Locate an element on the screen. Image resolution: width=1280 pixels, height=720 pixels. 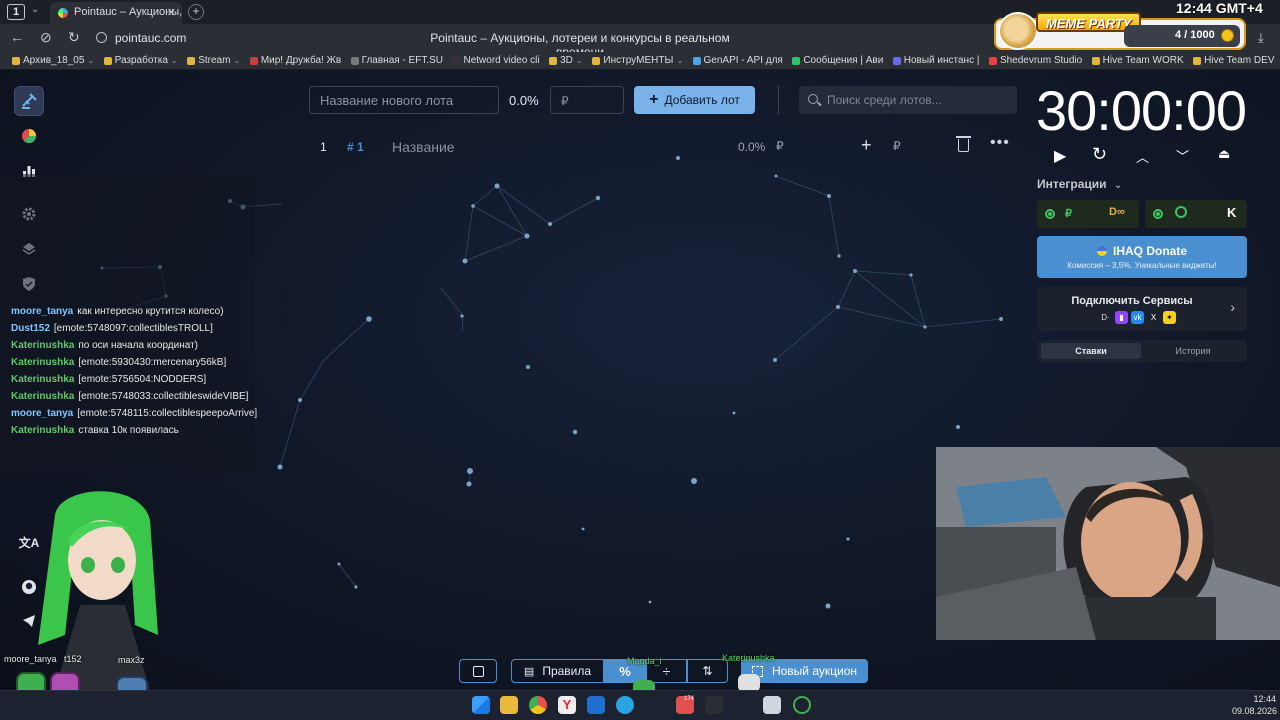
add-lot-button: + Добавить лот is located at coordinates (694, 100).